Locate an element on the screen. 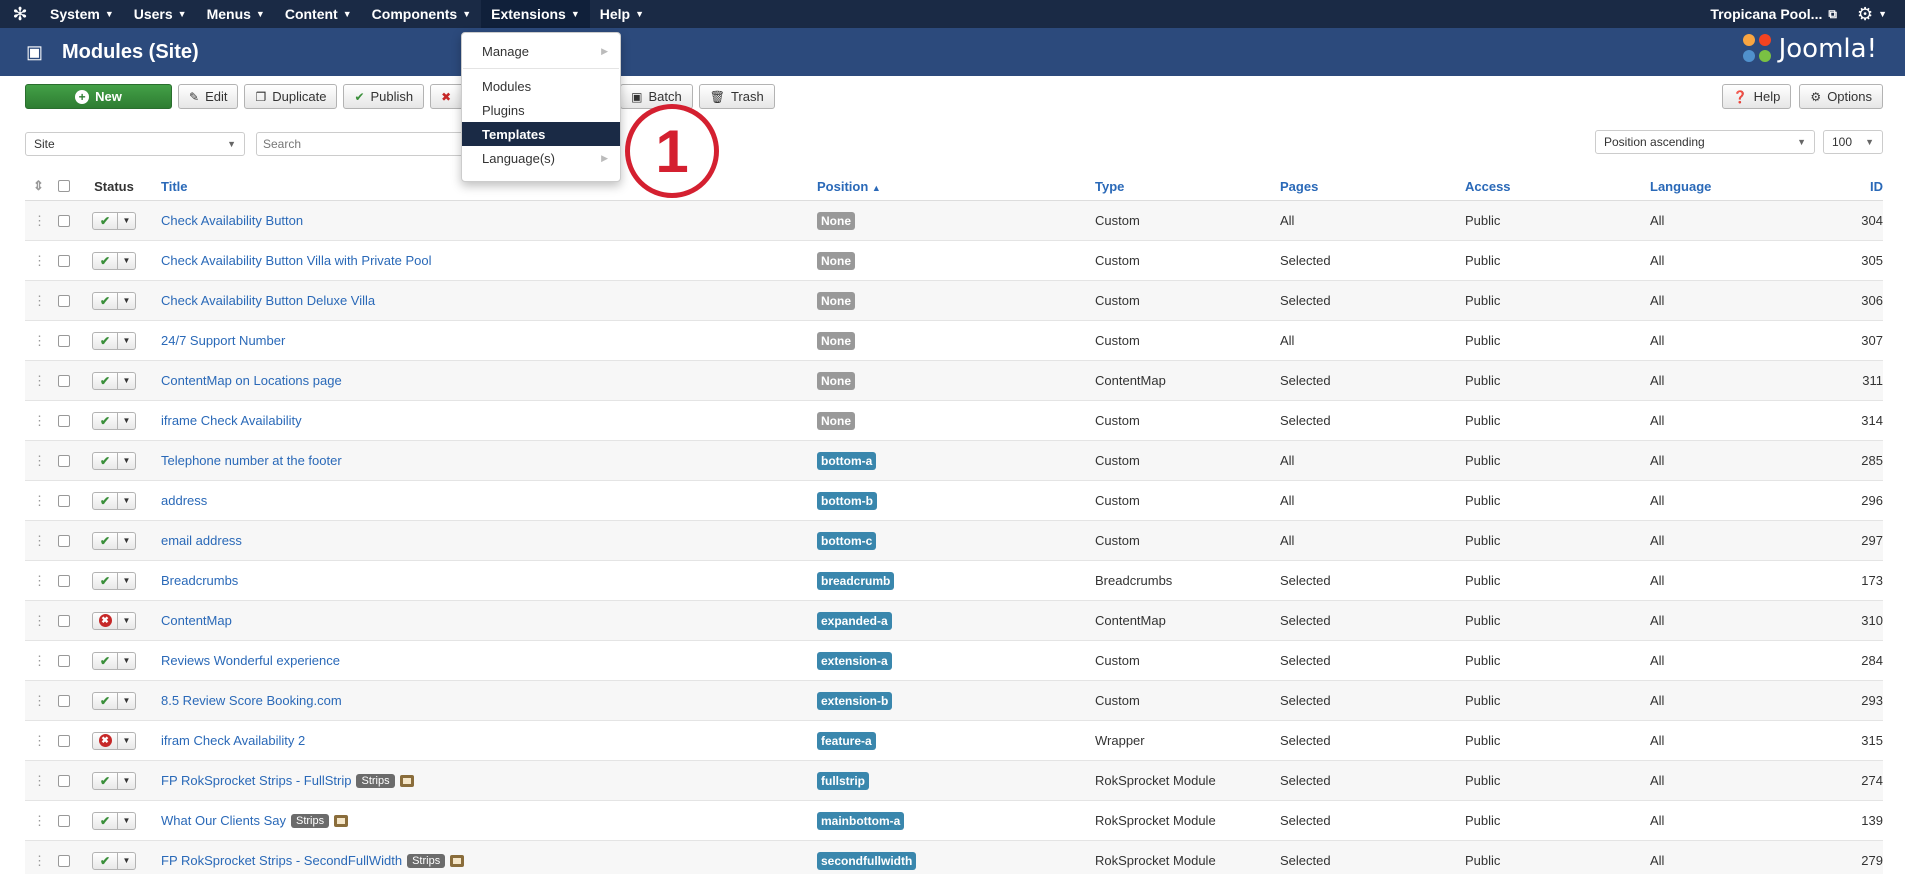  module-title-link: address is located at coordinates (184, 500).